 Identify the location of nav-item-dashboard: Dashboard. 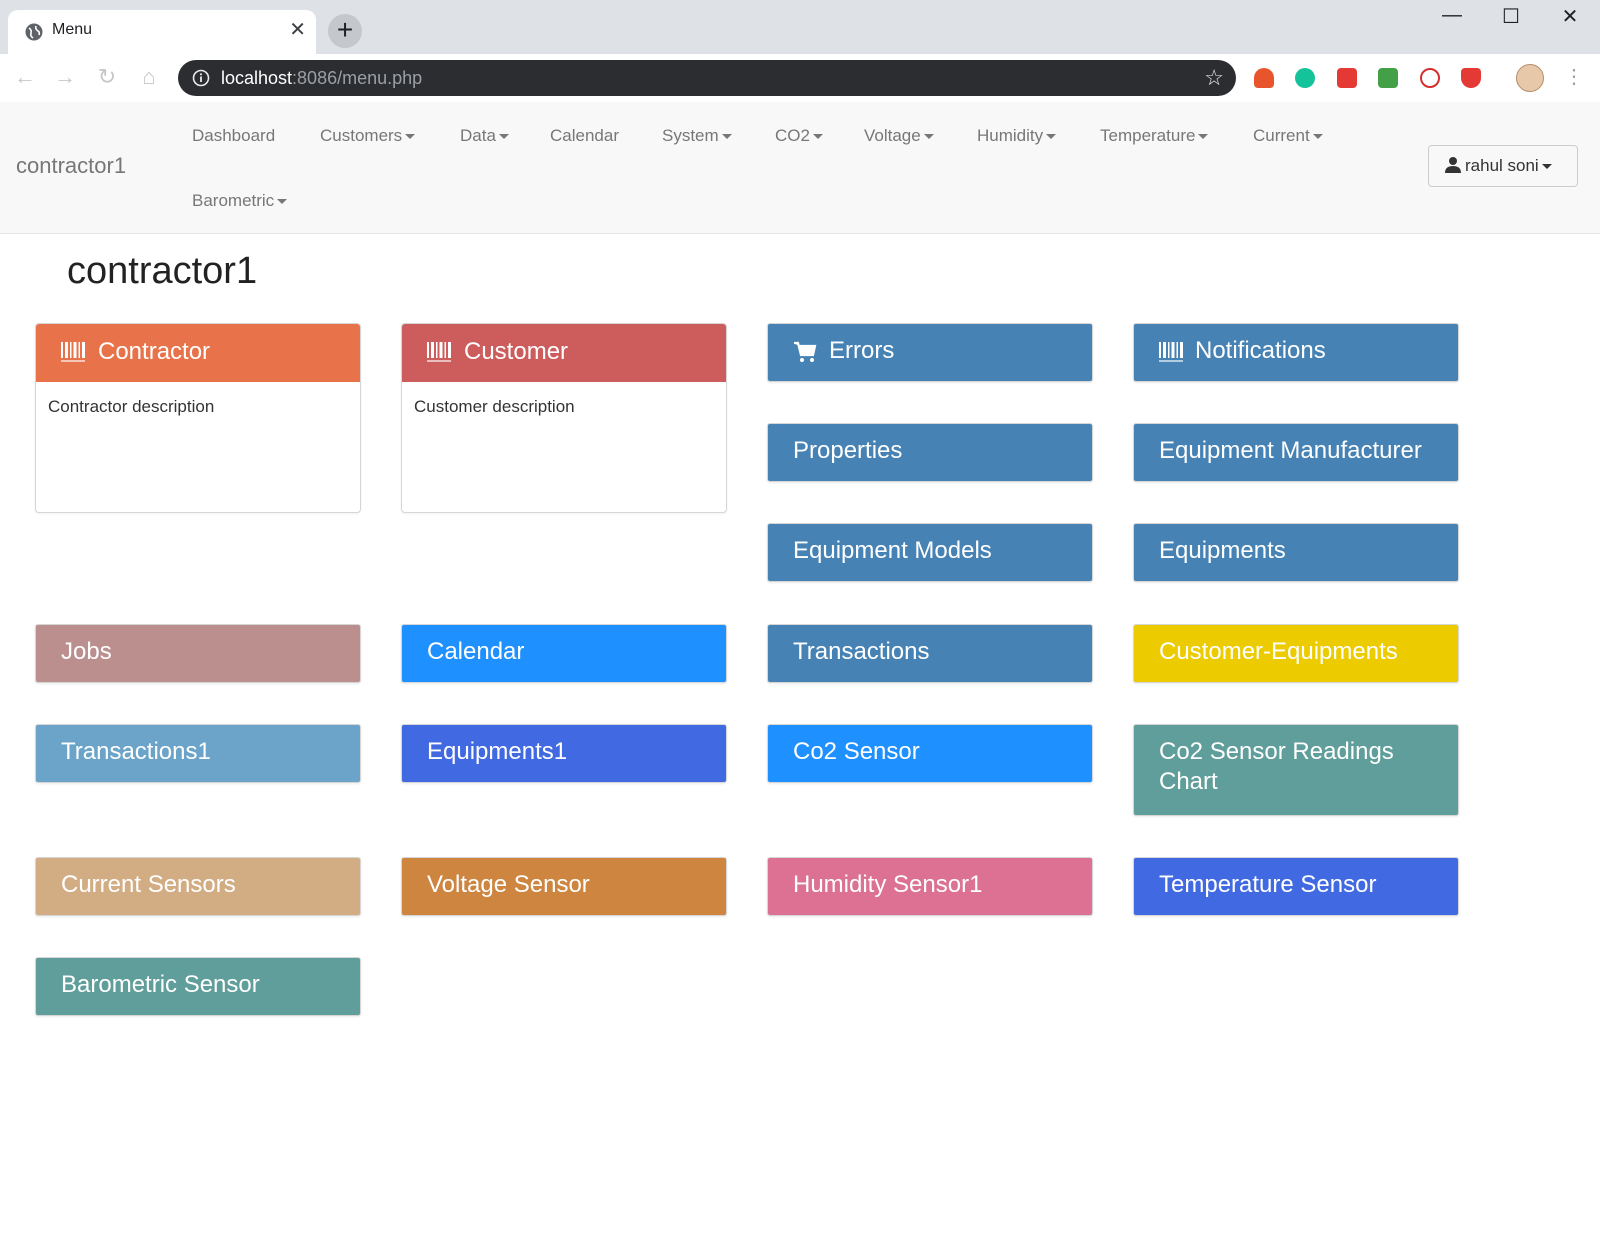
(233, 136).